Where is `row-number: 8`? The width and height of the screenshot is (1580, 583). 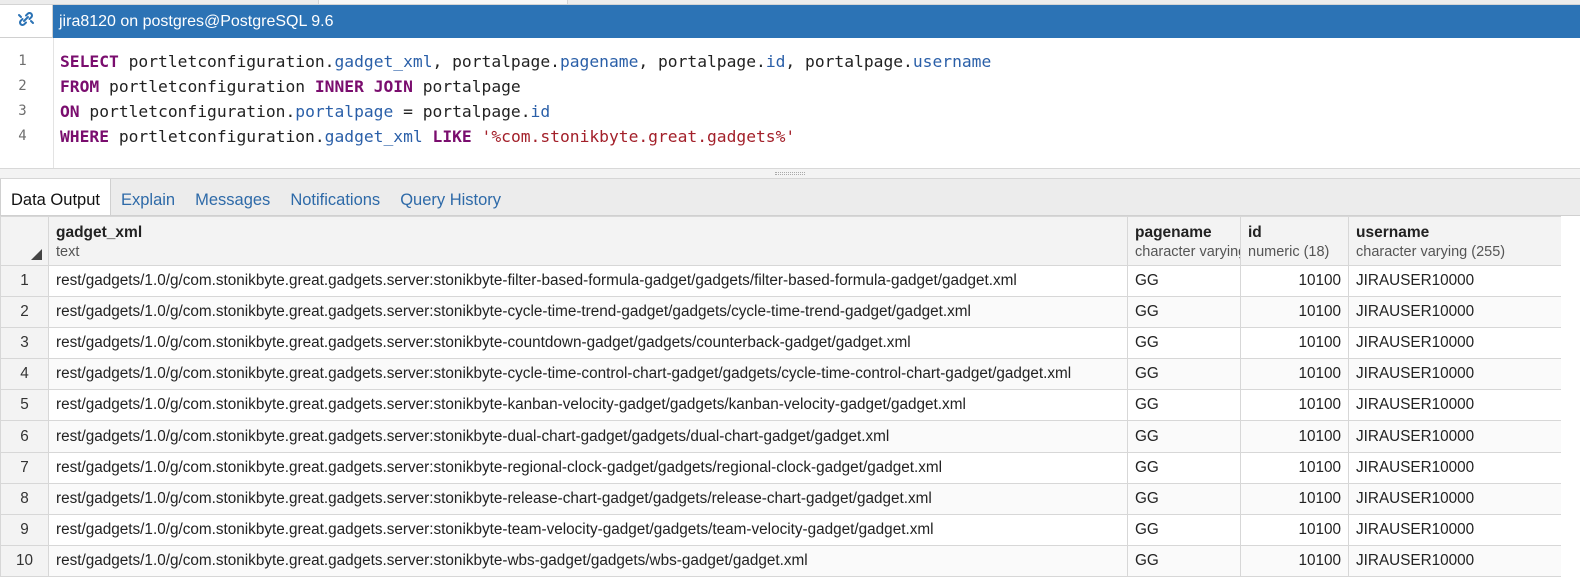 row-number: 8 is located at coordinates (24, 498).